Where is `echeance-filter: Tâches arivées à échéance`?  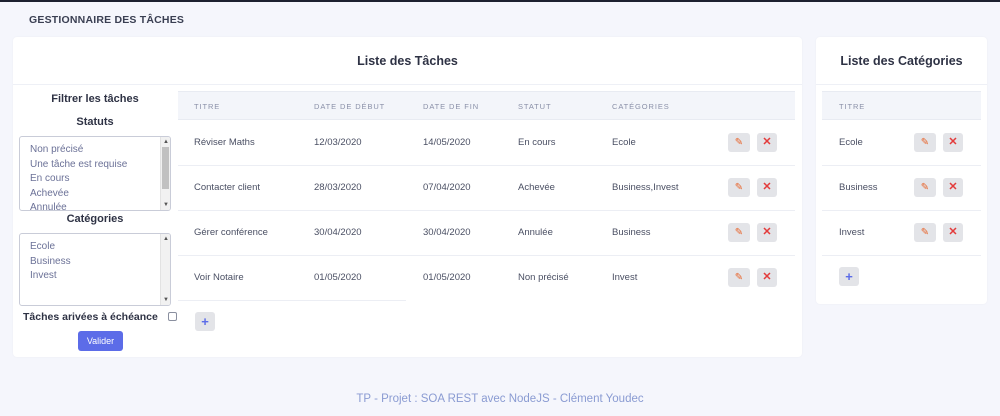 echeance-filter: Tâches arivées à échéance is located at coordinates (103, 317).